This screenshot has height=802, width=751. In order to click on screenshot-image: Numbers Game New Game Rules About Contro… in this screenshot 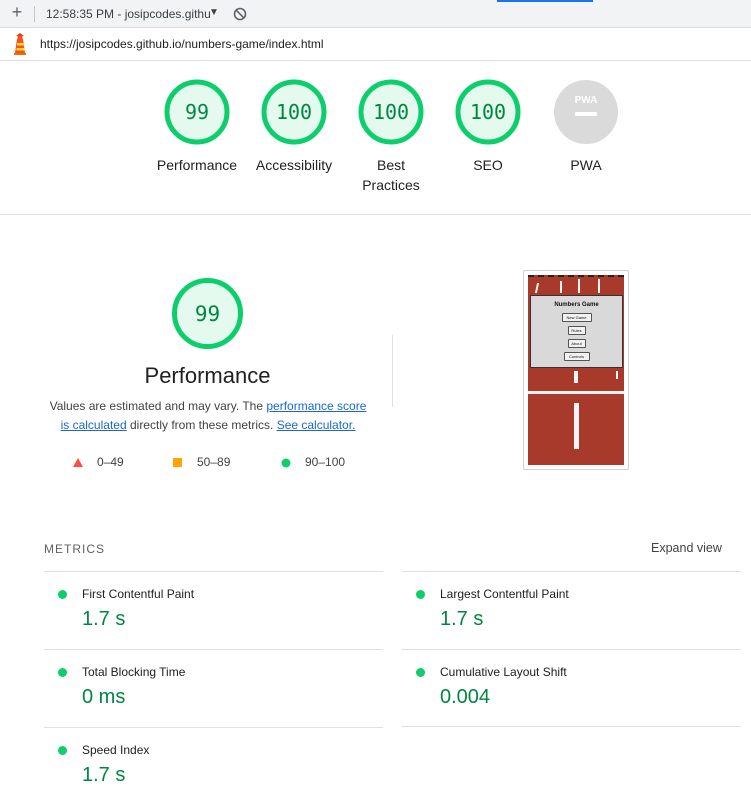, I will do `click(576, 370)`.